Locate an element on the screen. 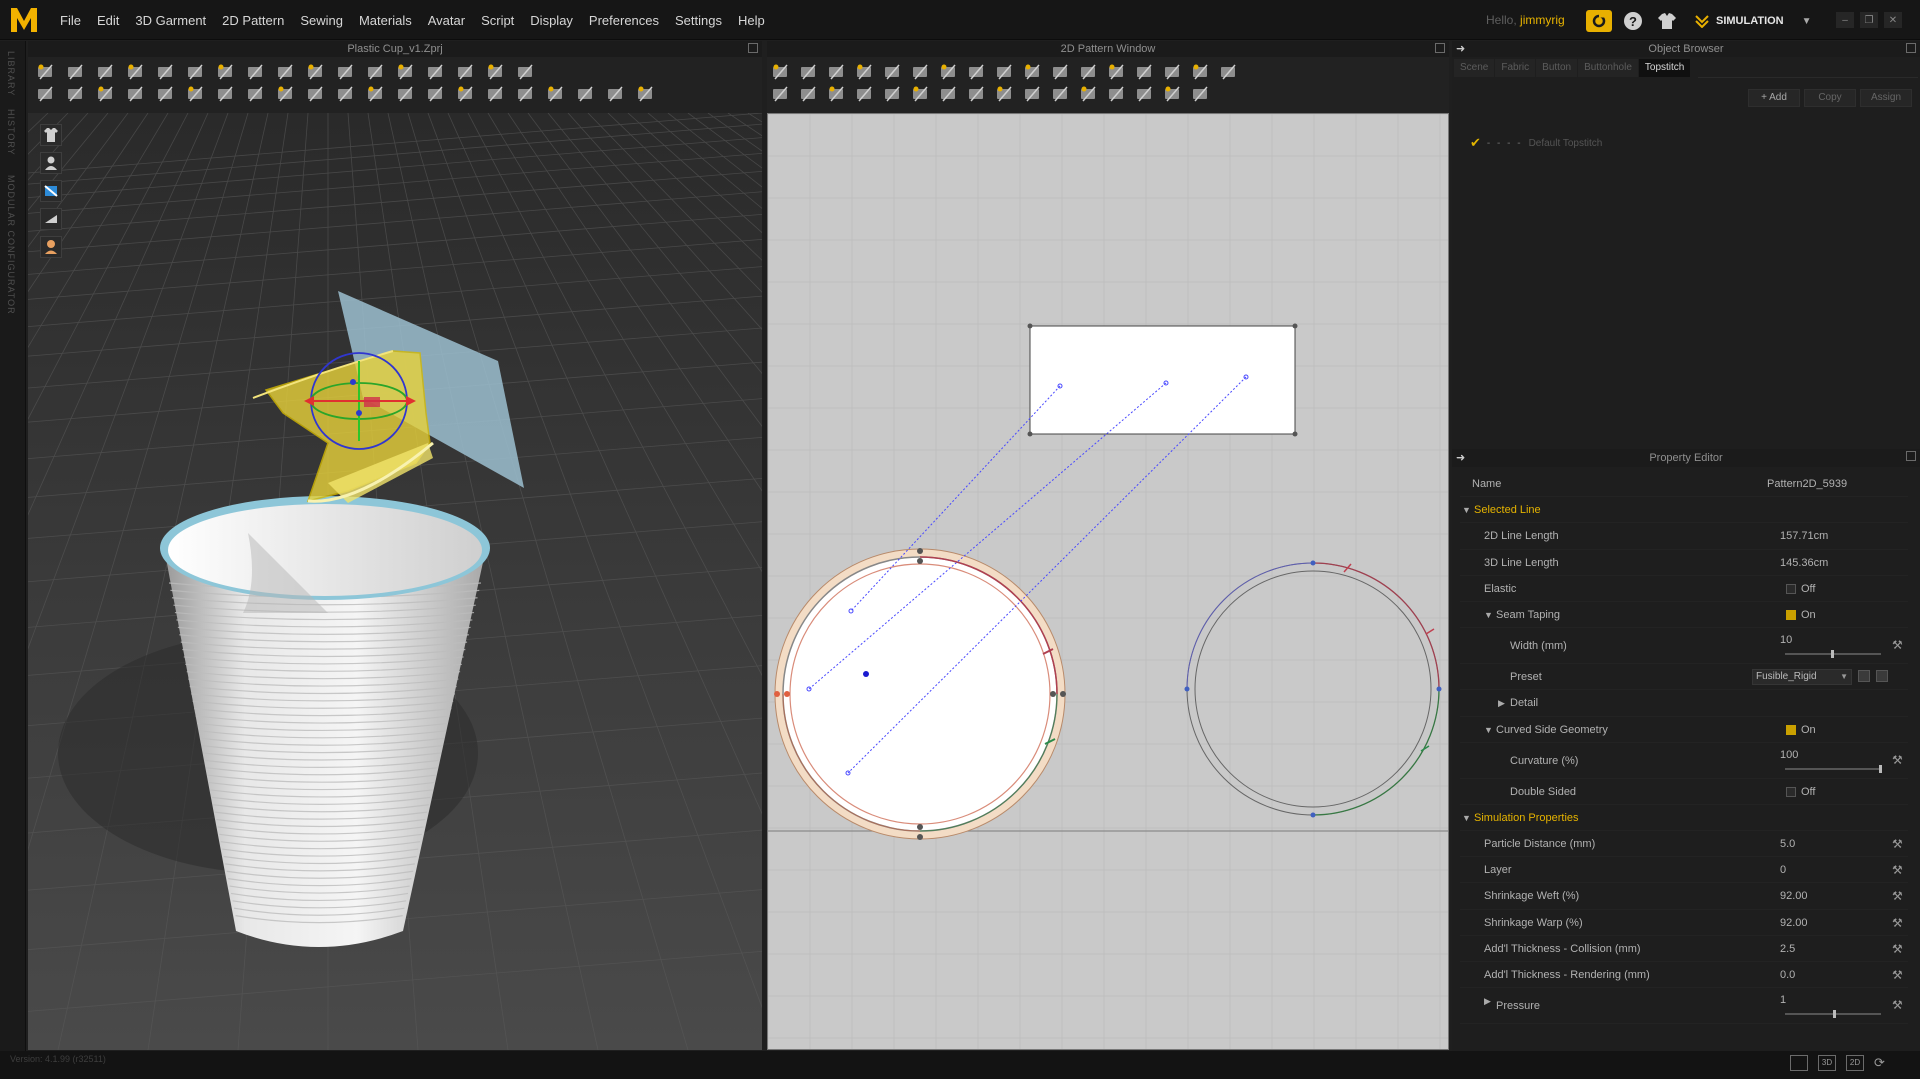  view-3d-button: 3D is located at coordinates (1827, 1063).